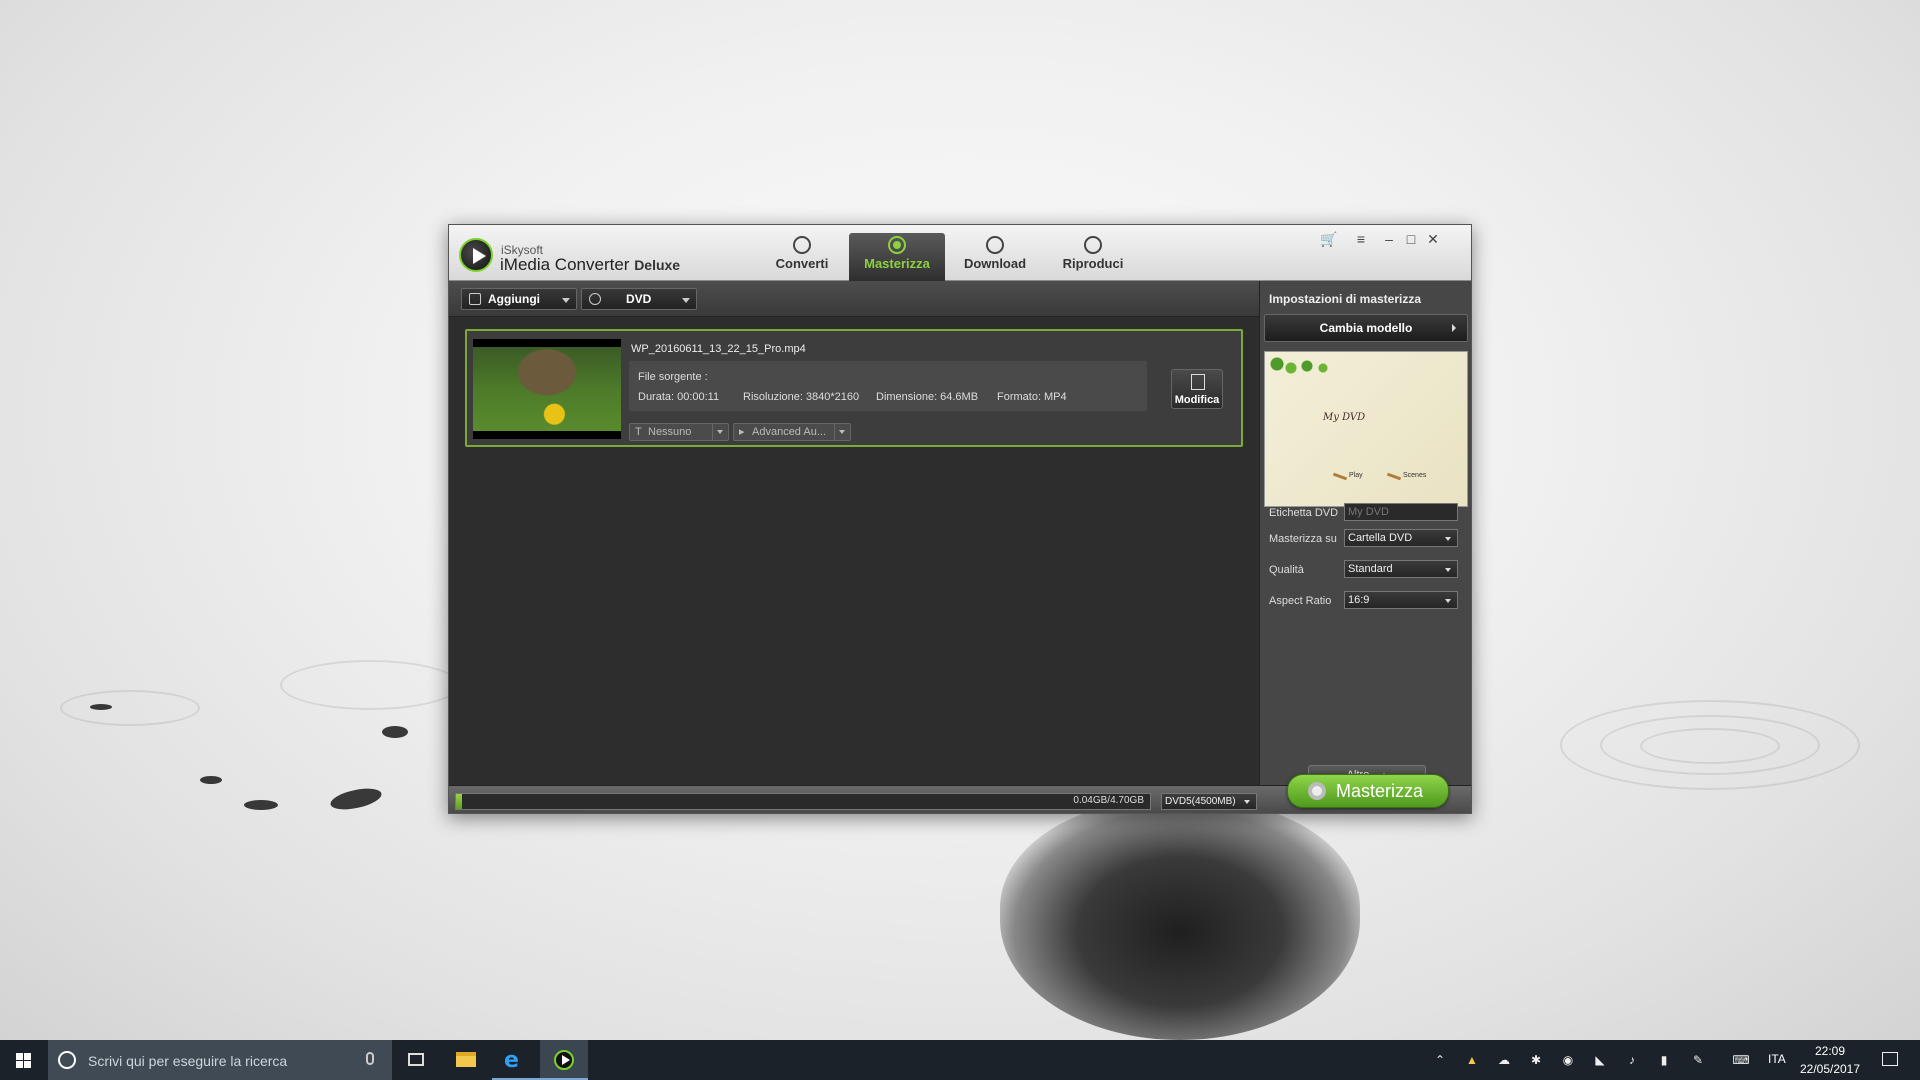  I want to click on notification-icon, so click(1890, 1059).